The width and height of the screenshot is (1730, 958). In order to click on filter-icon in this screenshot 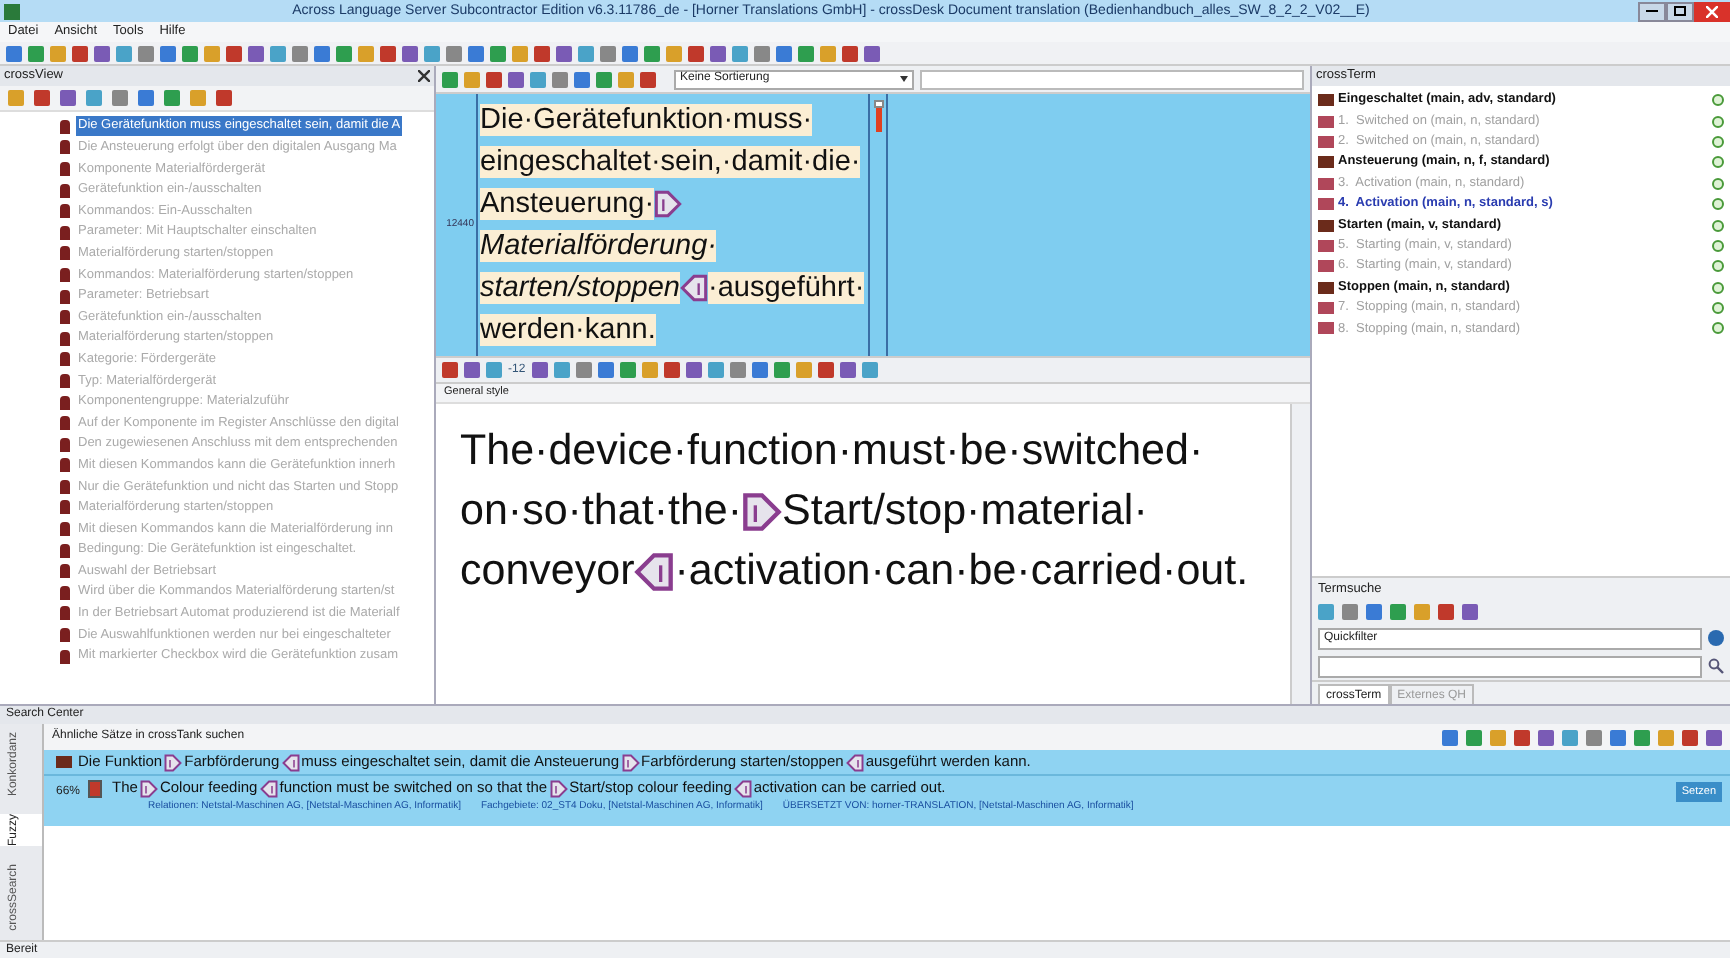, I will do `click(1716, 638)`.